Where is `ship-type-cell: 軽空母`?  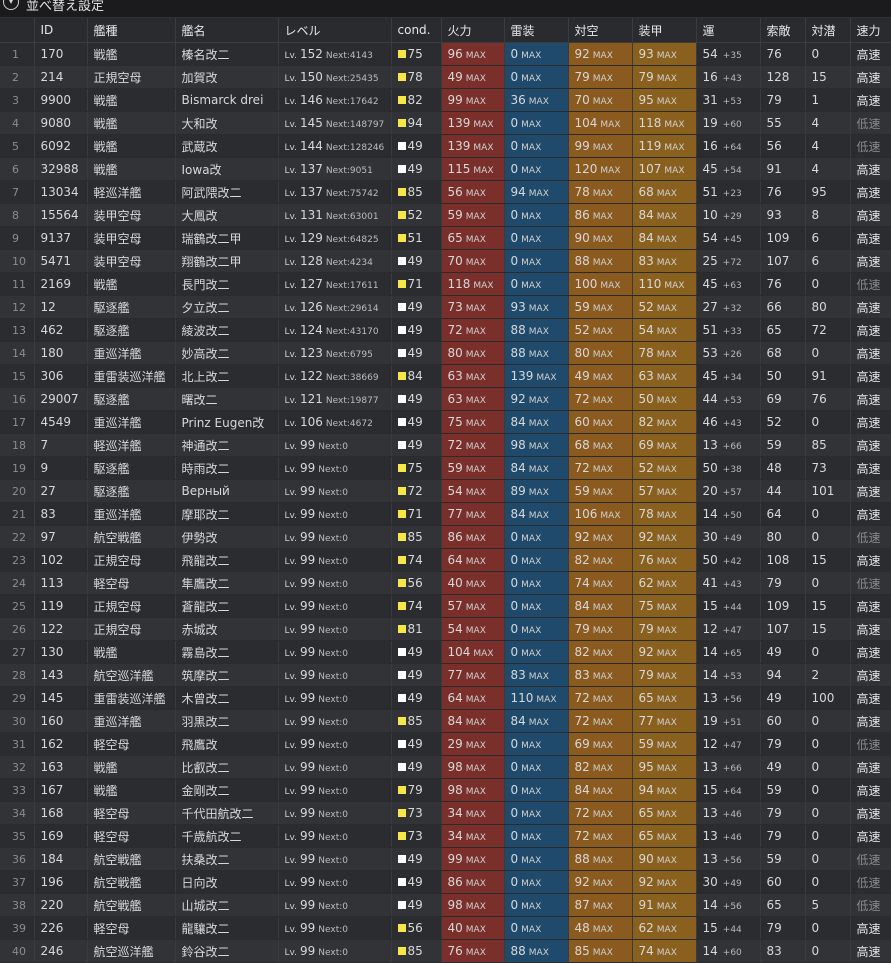
ship-type-cell: 軽空母 is located at coordinates (131, 928).